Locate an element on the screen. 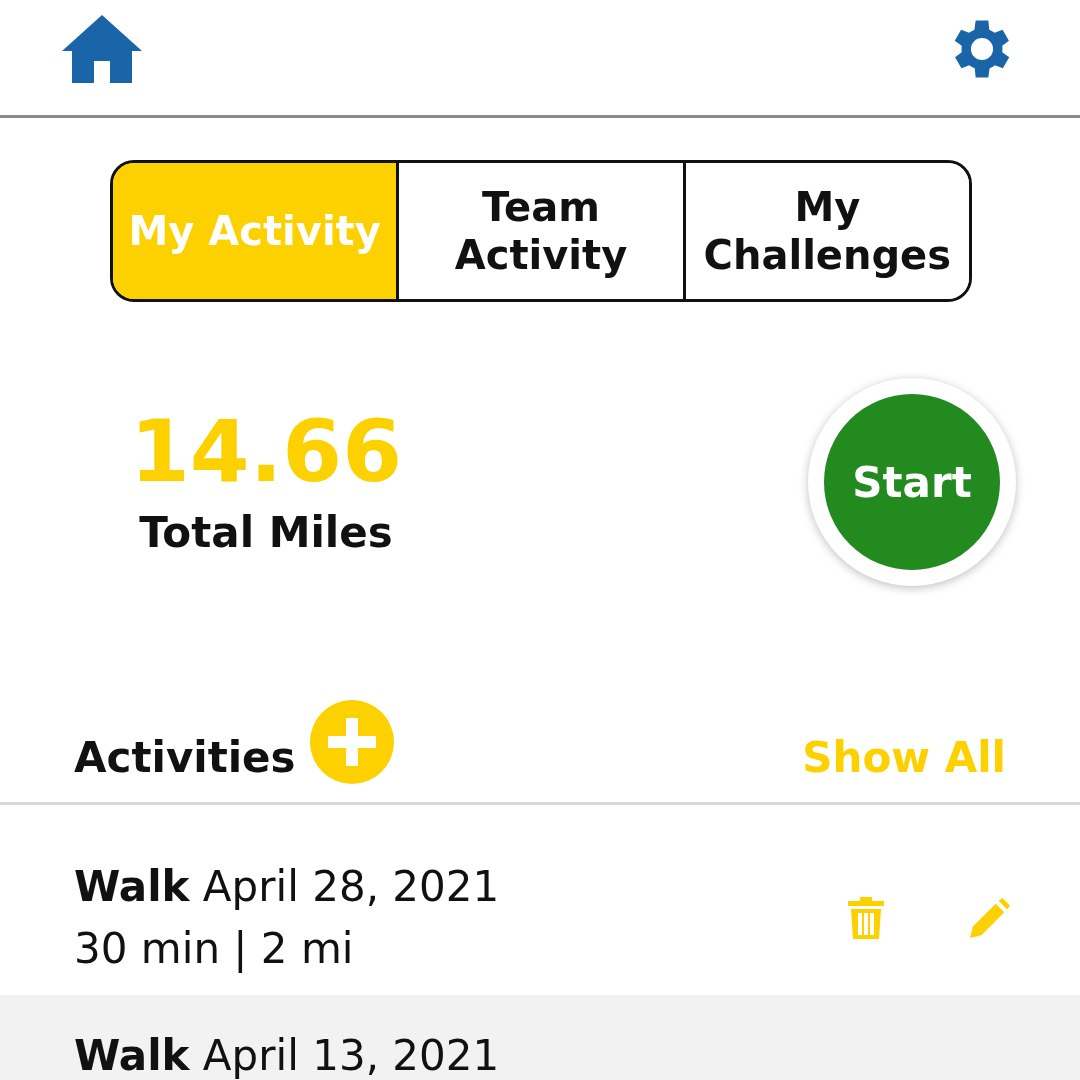 The image size is (1080, 1080). pencil-icon is located at coordinates (990, 918).